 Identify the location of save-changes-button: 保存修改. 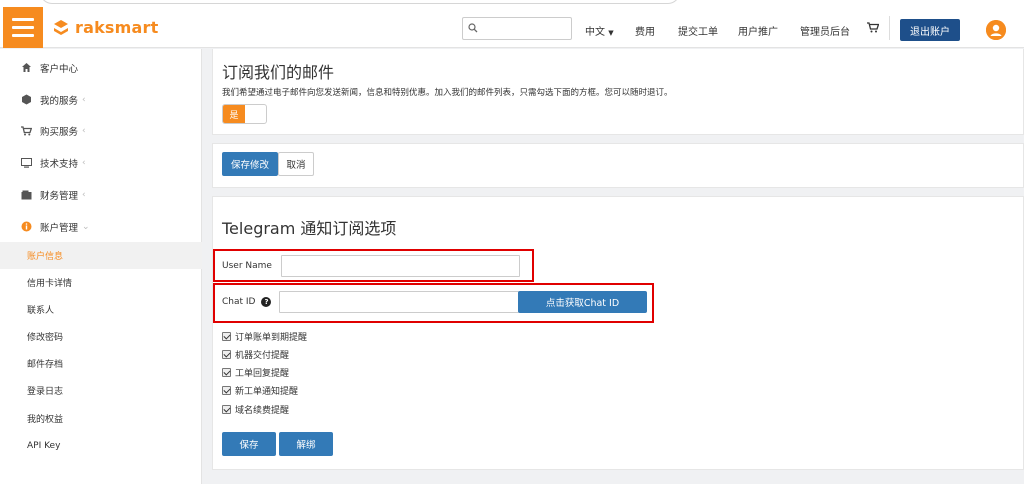
(250, 164).